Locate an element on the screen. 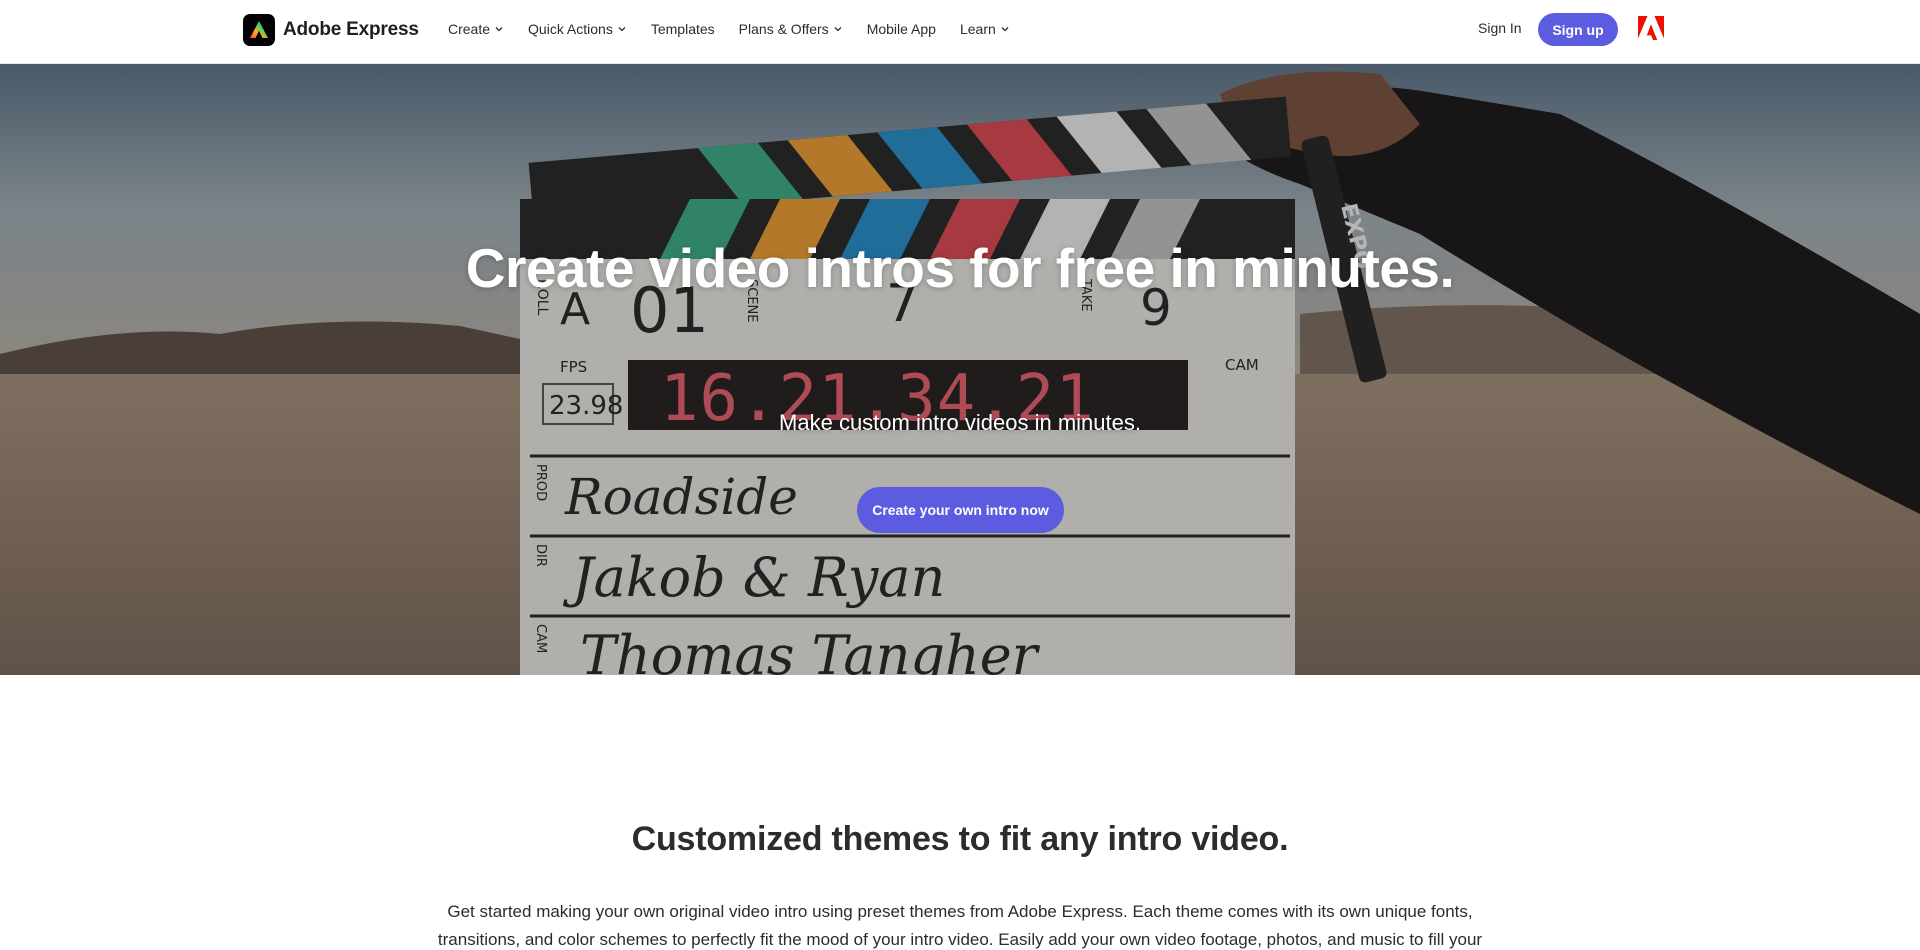 The height and width of the screenshot is (950, 1920). menu-item-create: Create is located at coordinates (476, 29).